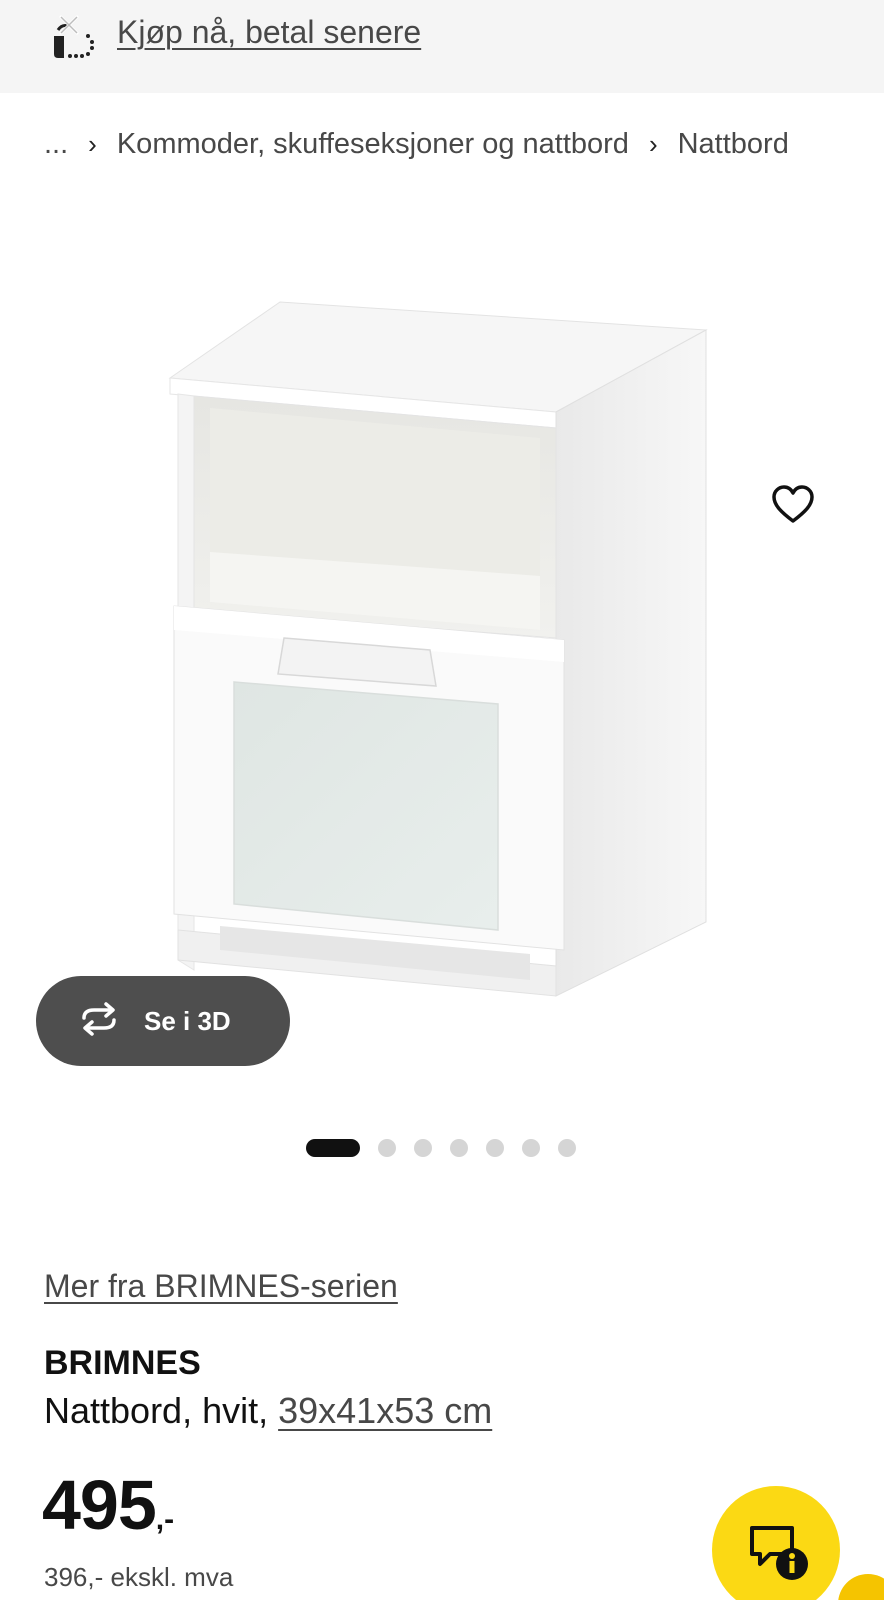 The height and width of the screenshot is (1600, 884). What do you see at coordinates (165, 1519) in the screenshot?
I see `price-suffix: ,-` at bounding box center [165, 1519].